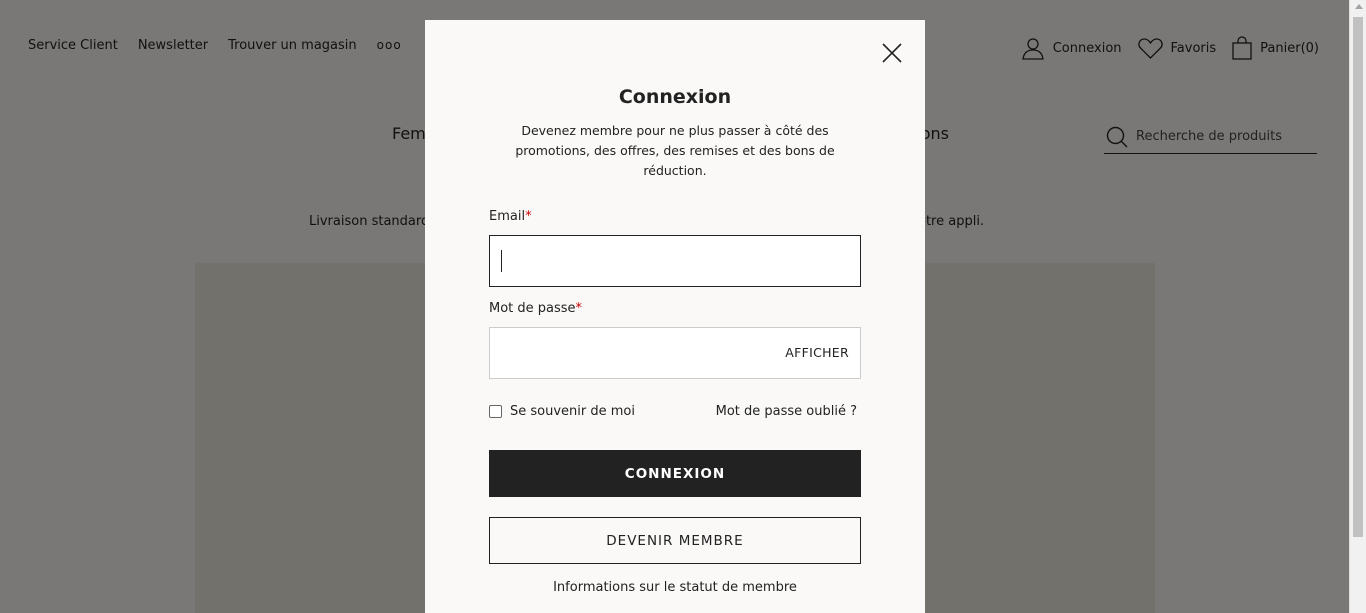 Image resolution: width=1366 pixels, height=613 pixels. Describe the element at coordinates (675, 540) in the screenshot. I see `become-member-button: DEVENIR MEMBRE` at that location.